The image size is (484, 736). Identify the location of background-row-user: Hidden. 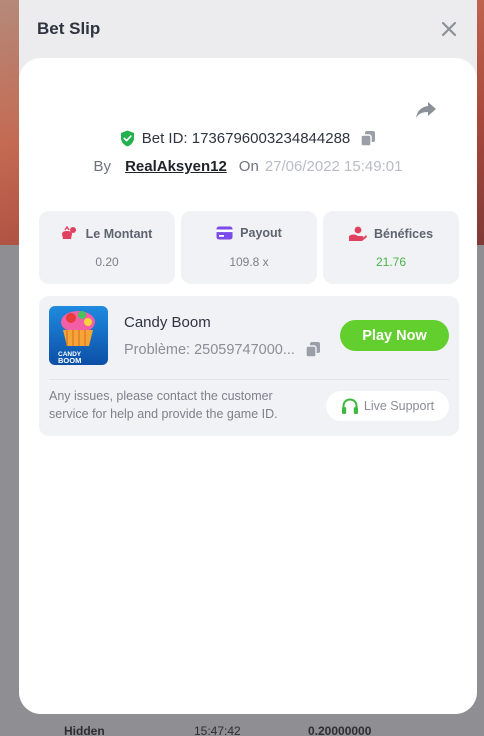
(84, 730).